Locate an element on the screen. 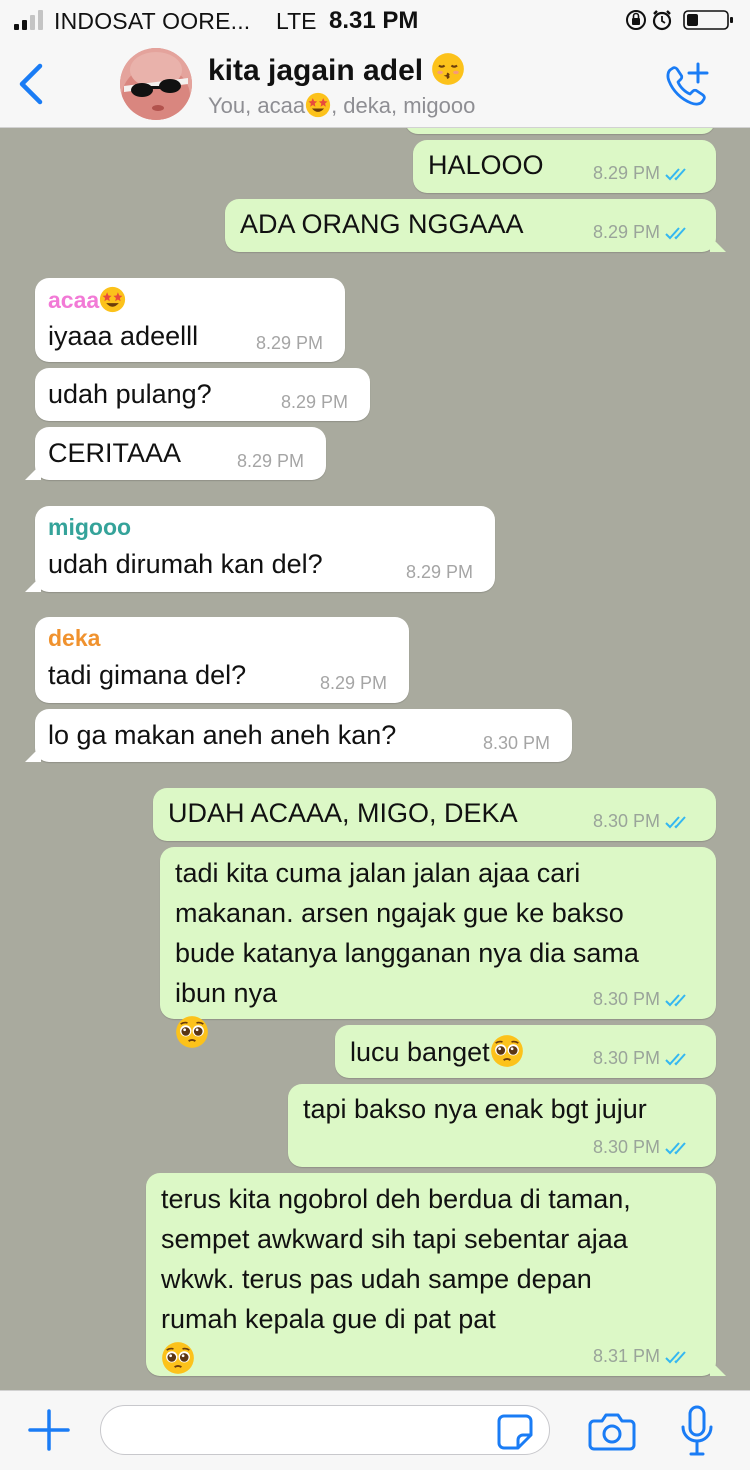 The width and height of the screenshot is (750, 1470). message-text: lucu banget is located at coordinates (437, 1051).